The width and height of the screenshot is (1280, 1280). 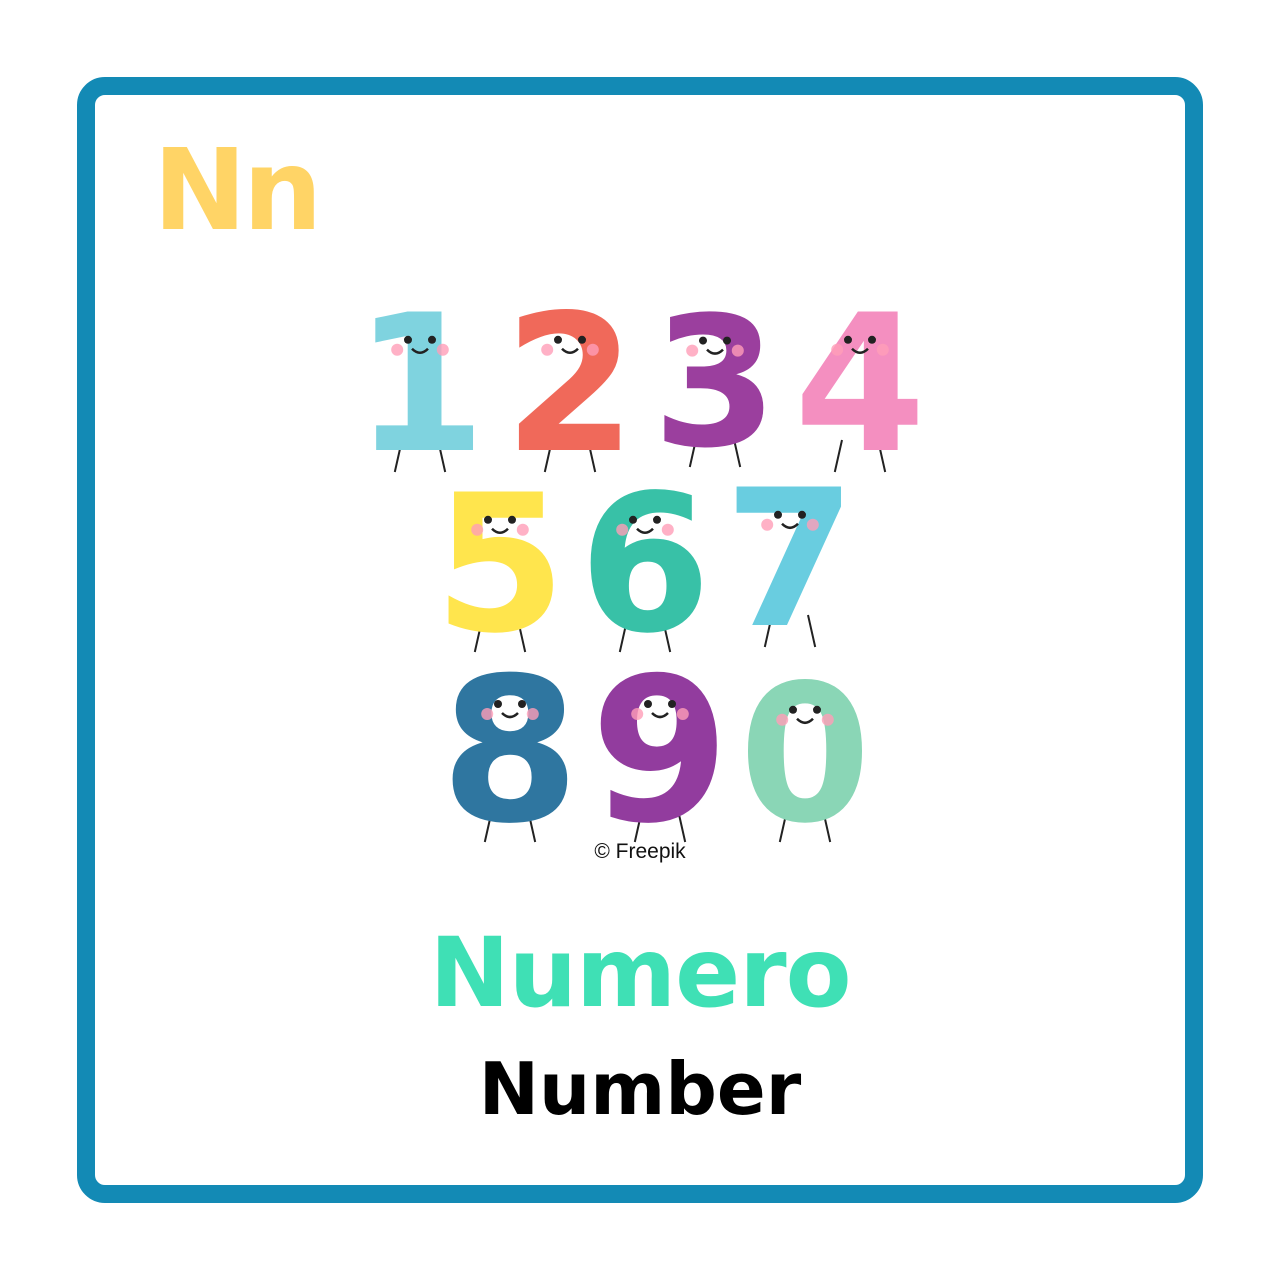 I want to click on digit-character-9: 9, so click(x=659, y=751).